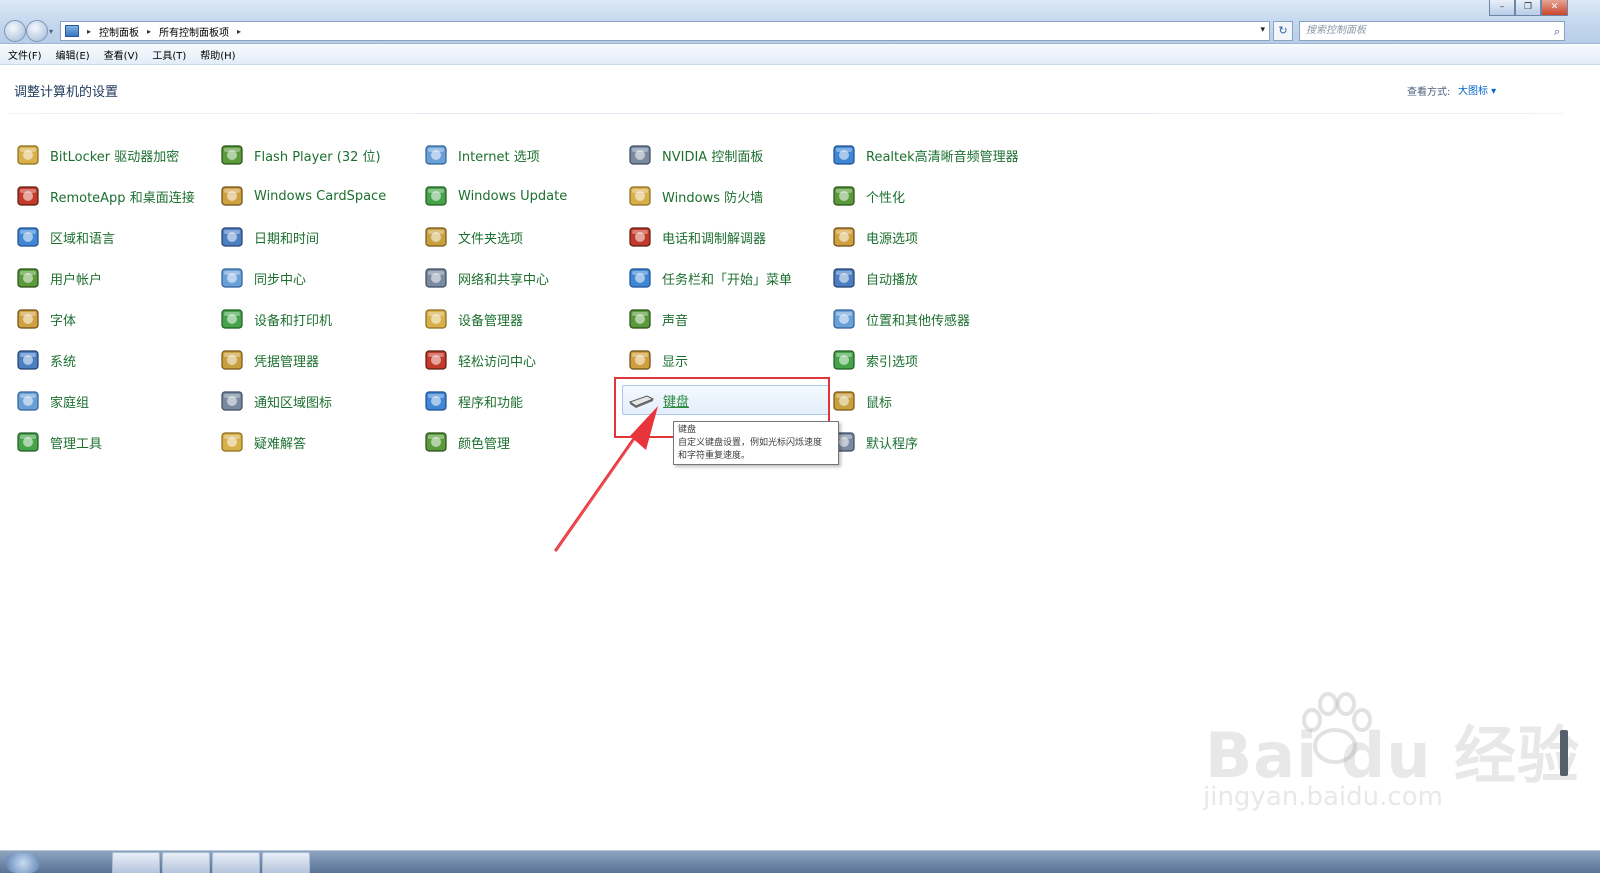 Image resolution: width=1600 pixels, height=873 pixels. What do you see at coordinates (1554, 8) in the screenshot?
I see `close-button: ✕` at bounding box center [1554, 8].